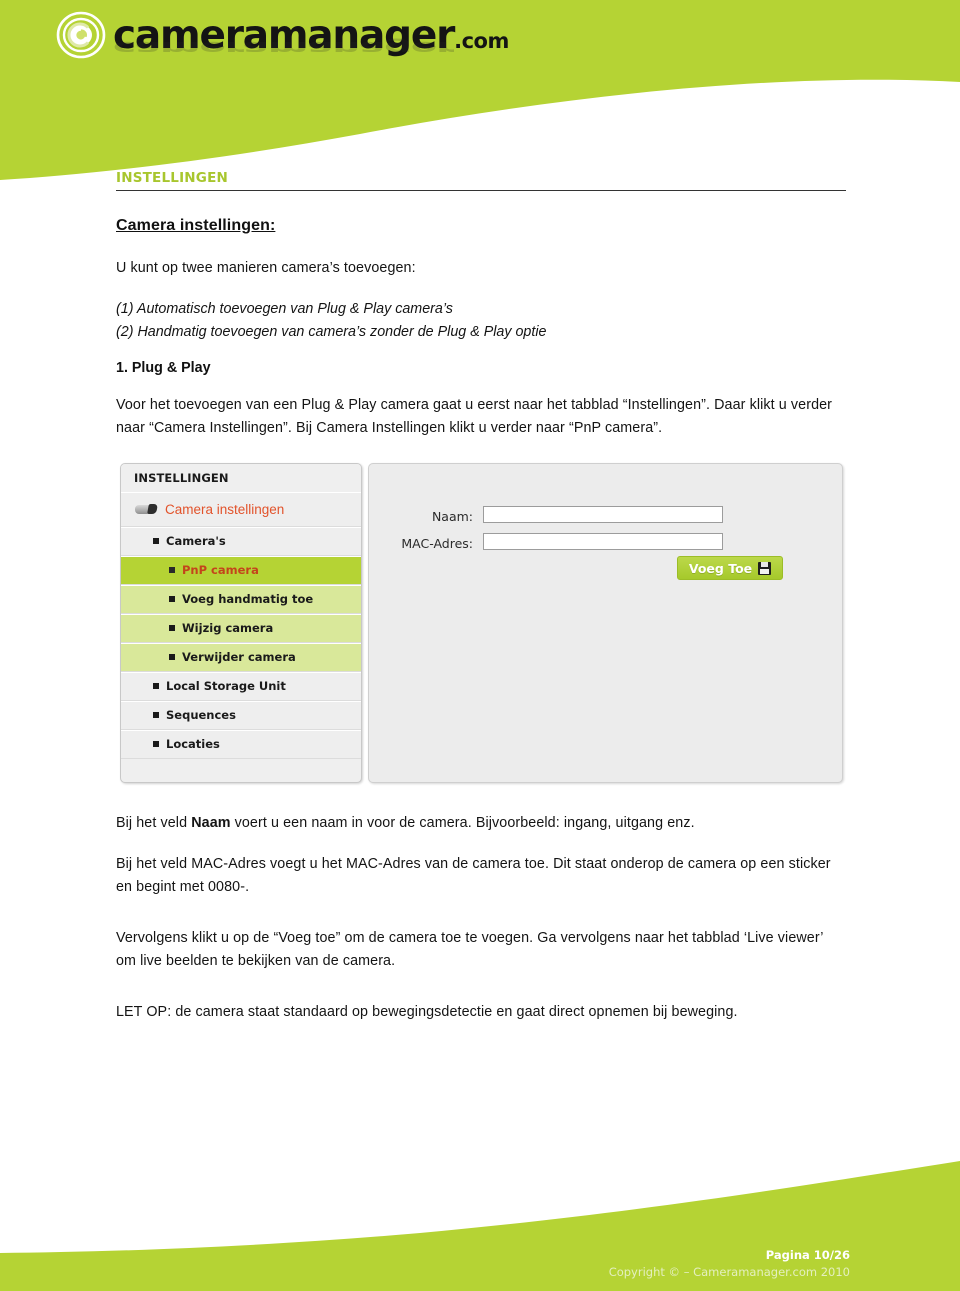 This screenshot has height=1291, width=960. I want to click on app-sidebar-title: INSTELLINGEN, so click(241, 478).